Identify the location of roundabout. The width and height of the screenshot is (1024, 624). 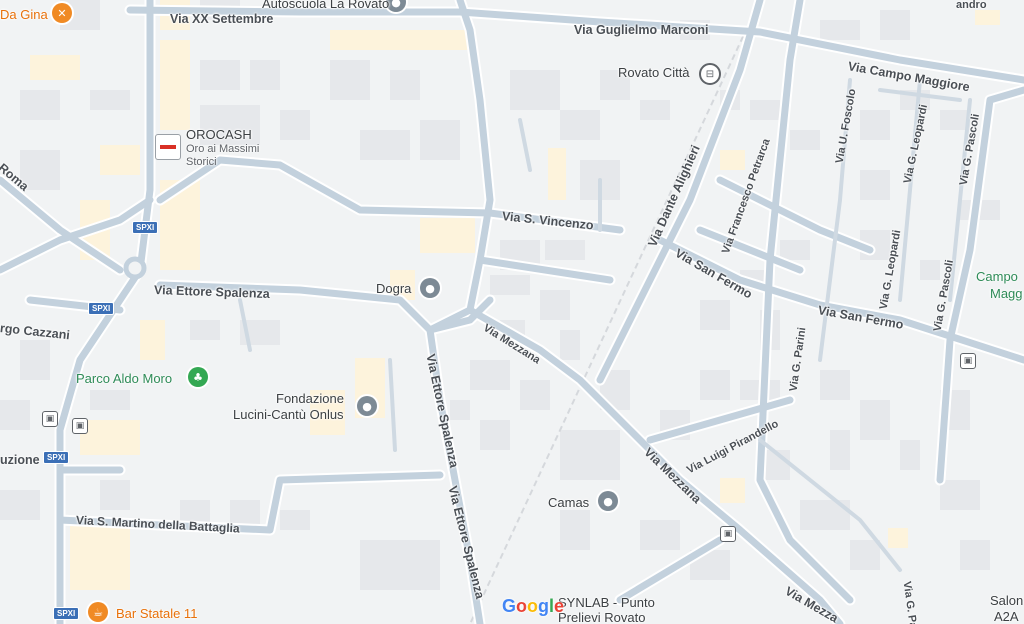
(135, 268).